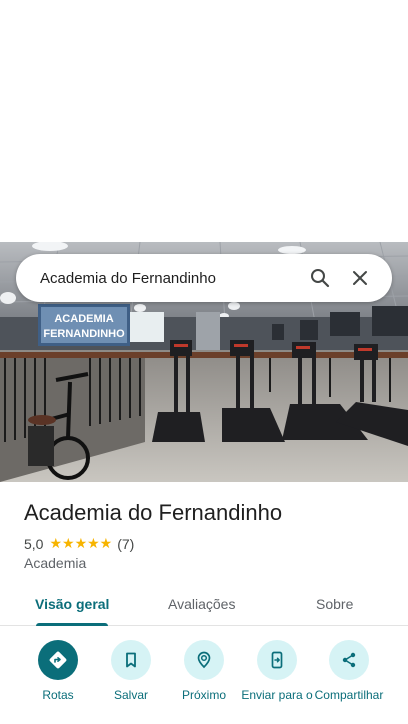 Image resolution: width=408 pixels, height=724 pixels. I want to click on nearby-button: Próximo, so click(204, 671).